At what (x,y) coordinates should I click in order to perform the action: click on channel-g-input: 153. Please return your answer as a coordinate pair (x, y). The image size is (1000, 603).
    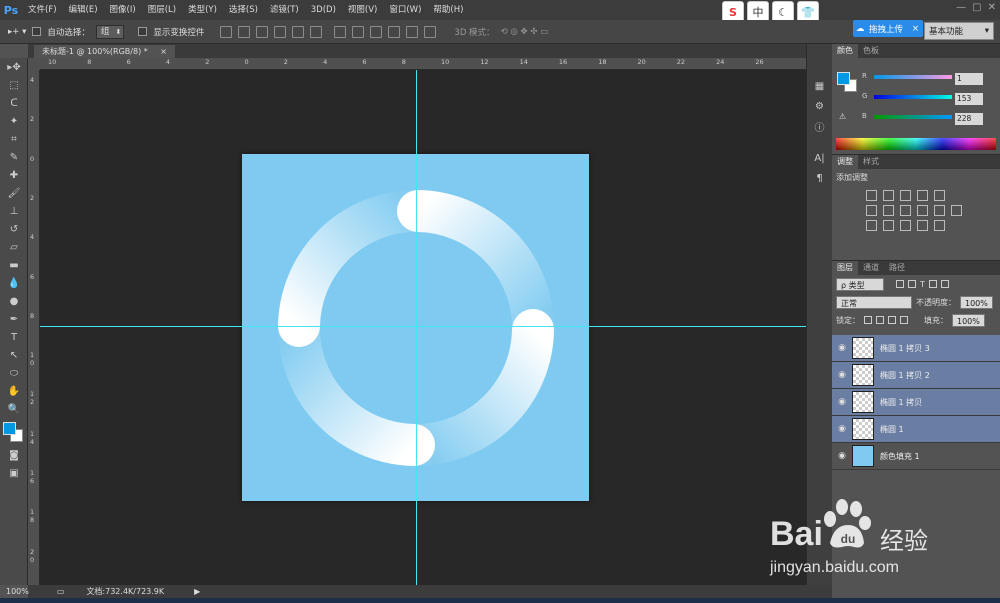
    Looking at the image, I should click on (969, 99).